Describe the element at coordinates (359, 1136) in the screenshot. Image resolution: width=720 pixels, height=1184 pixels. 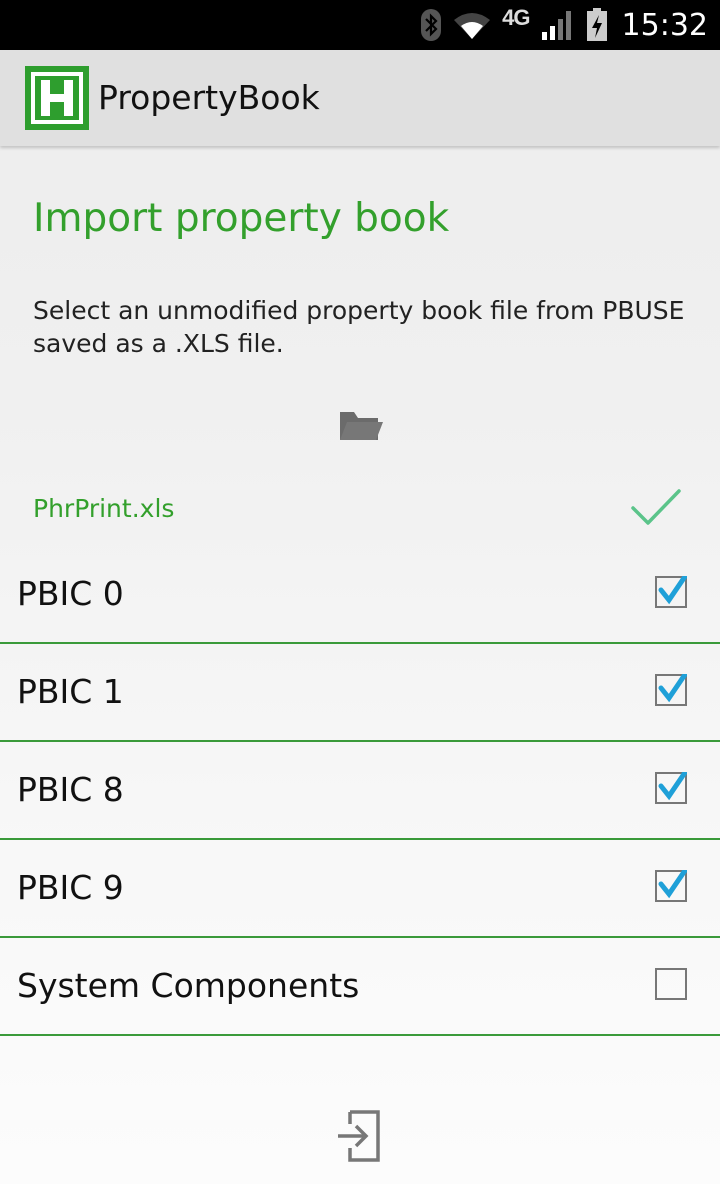
I see `import-sign-in-icon` at that location.